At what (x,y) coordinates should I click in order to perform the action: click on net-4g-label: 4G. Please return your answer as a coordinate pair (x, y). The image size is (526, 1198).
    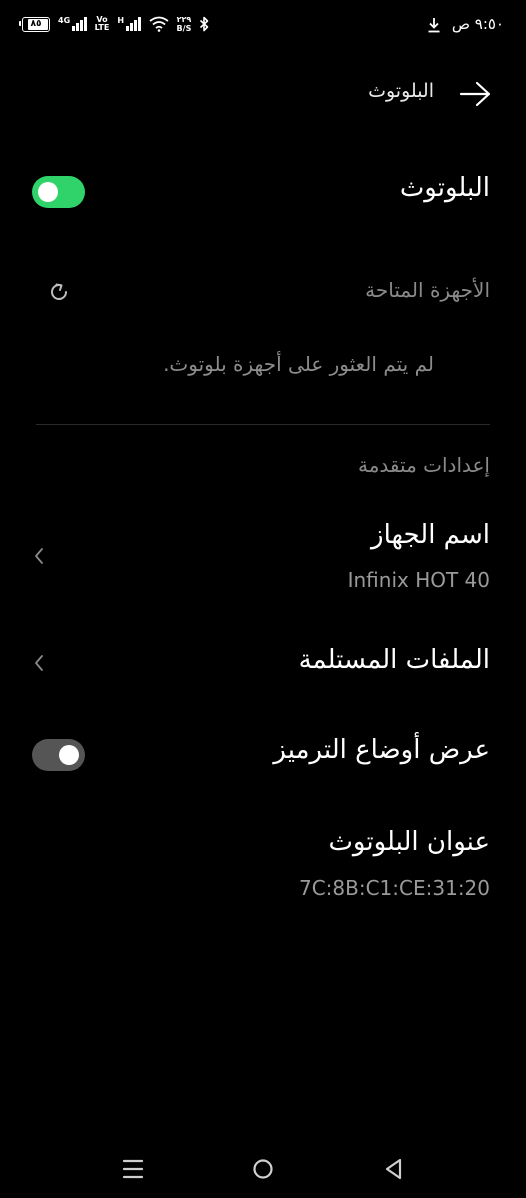
    Looking at the image, I should click on (64, 20).